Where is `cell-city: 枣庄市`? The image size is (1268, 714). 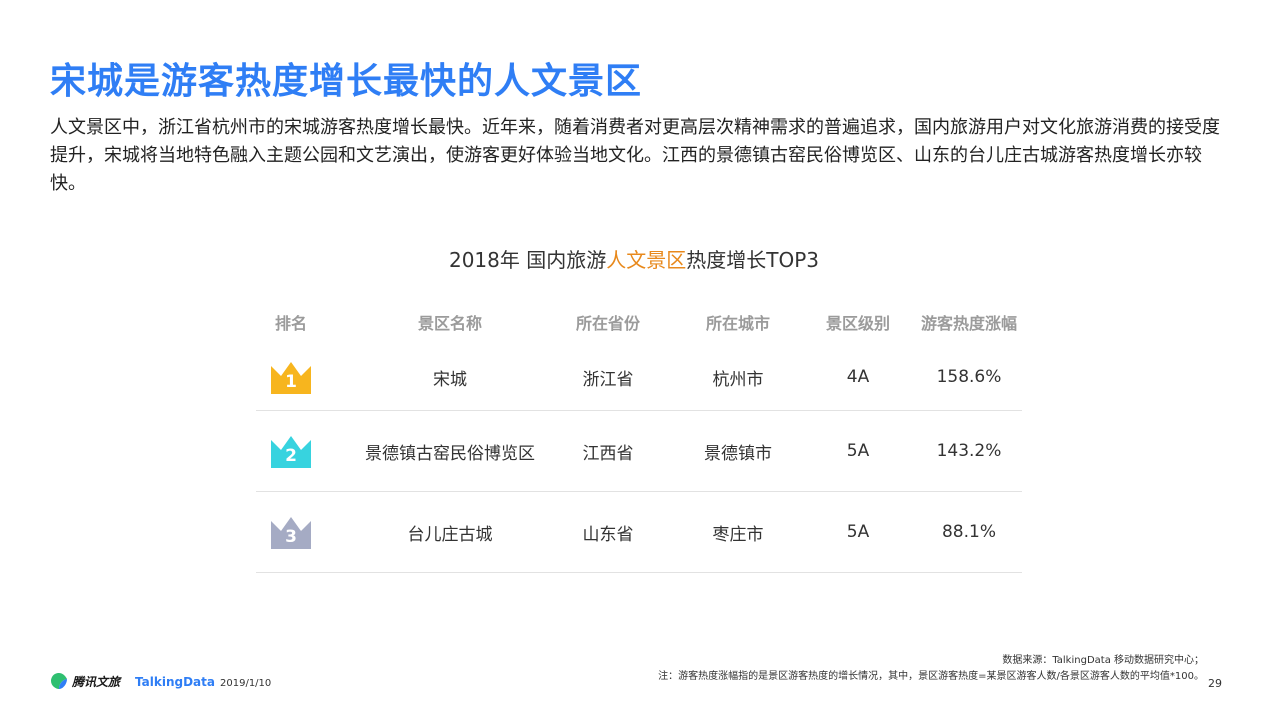
cell-city: 枣庄市 is located at coordinates (738, 534).